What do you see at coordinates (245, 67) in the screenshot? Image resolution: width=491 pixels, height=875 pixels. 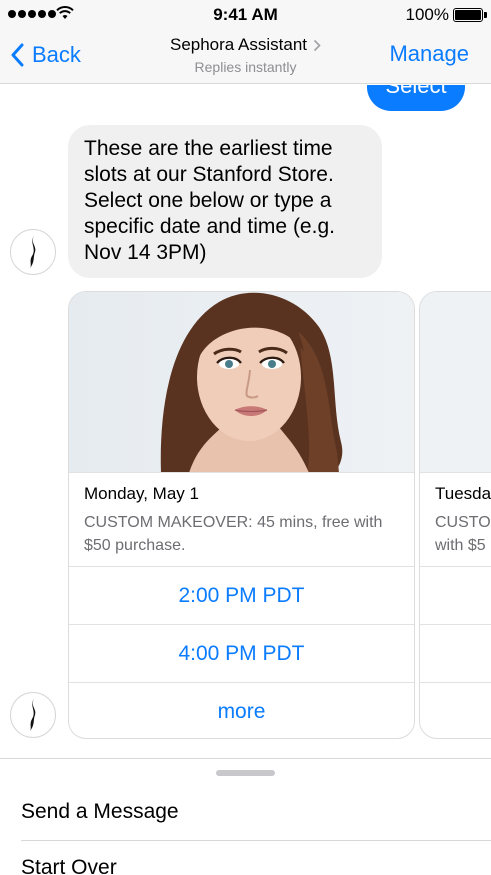 I see `conversation-subtitle: Replies instantly` at bounding box center [245, 67].